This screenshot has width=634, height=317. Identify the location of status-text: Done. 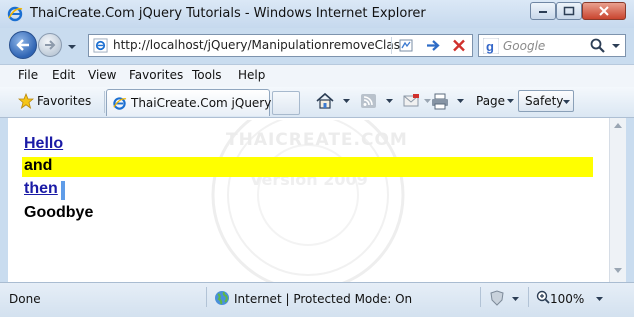
(25, 299).